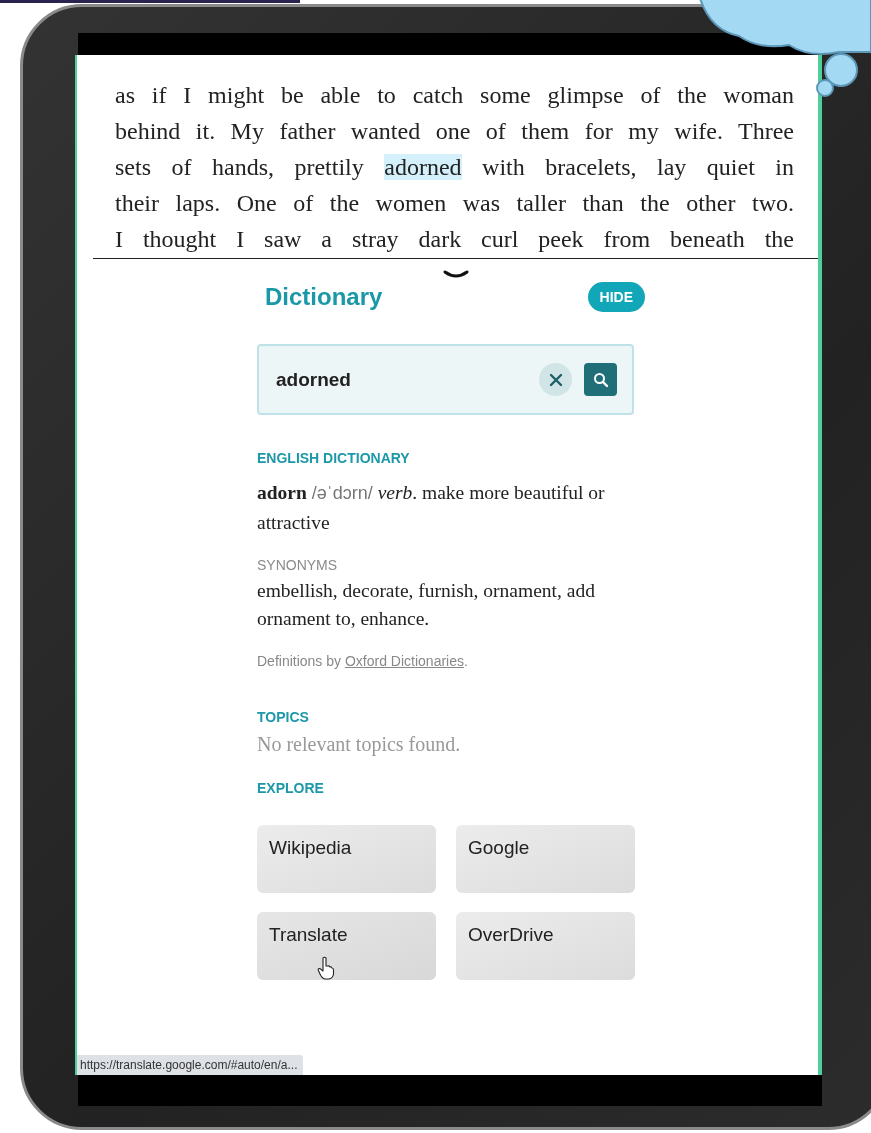  What do you see at coordinates (300, 661) in the screenshot?
I see `attribution-text: Definitions by` at bounding box center [300, 661].